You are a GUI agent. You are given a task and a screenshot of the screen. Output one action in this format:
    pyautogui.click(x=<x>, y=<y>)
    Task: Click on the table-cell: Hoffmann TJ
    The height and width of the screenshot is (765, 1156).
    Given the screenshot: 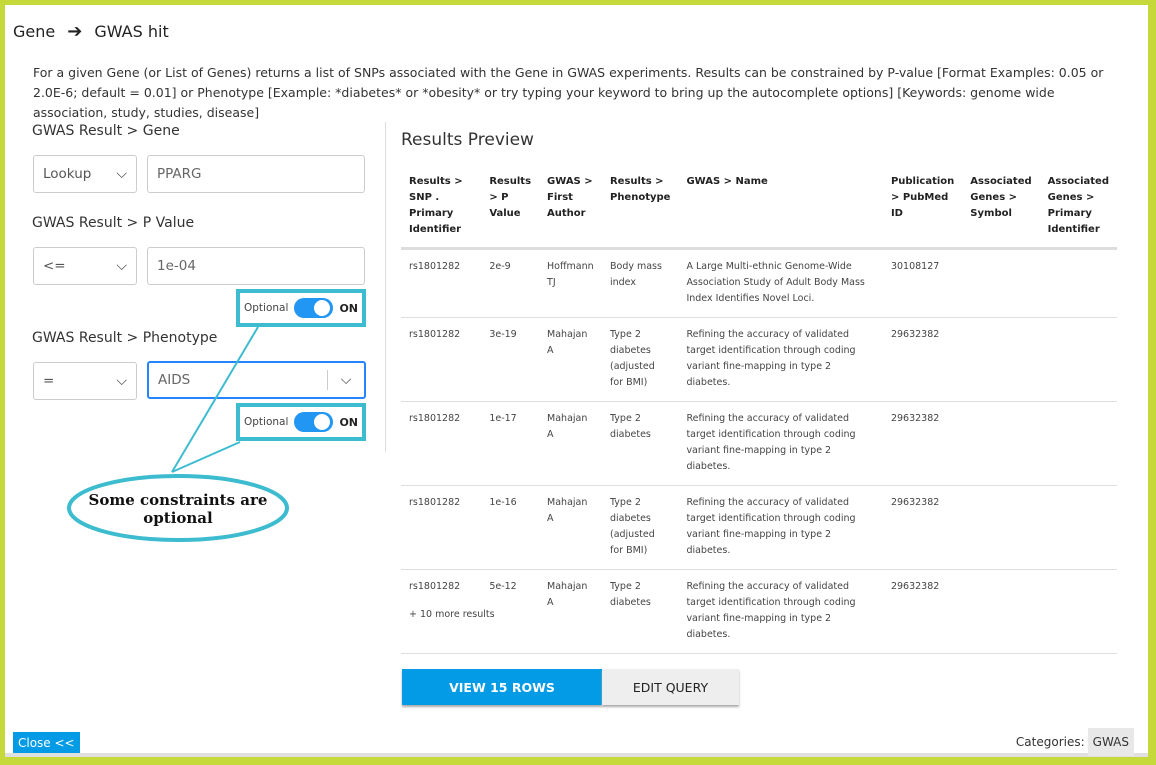 What is the action you would take?
    pyautogui.click(x=570, y=283)
    